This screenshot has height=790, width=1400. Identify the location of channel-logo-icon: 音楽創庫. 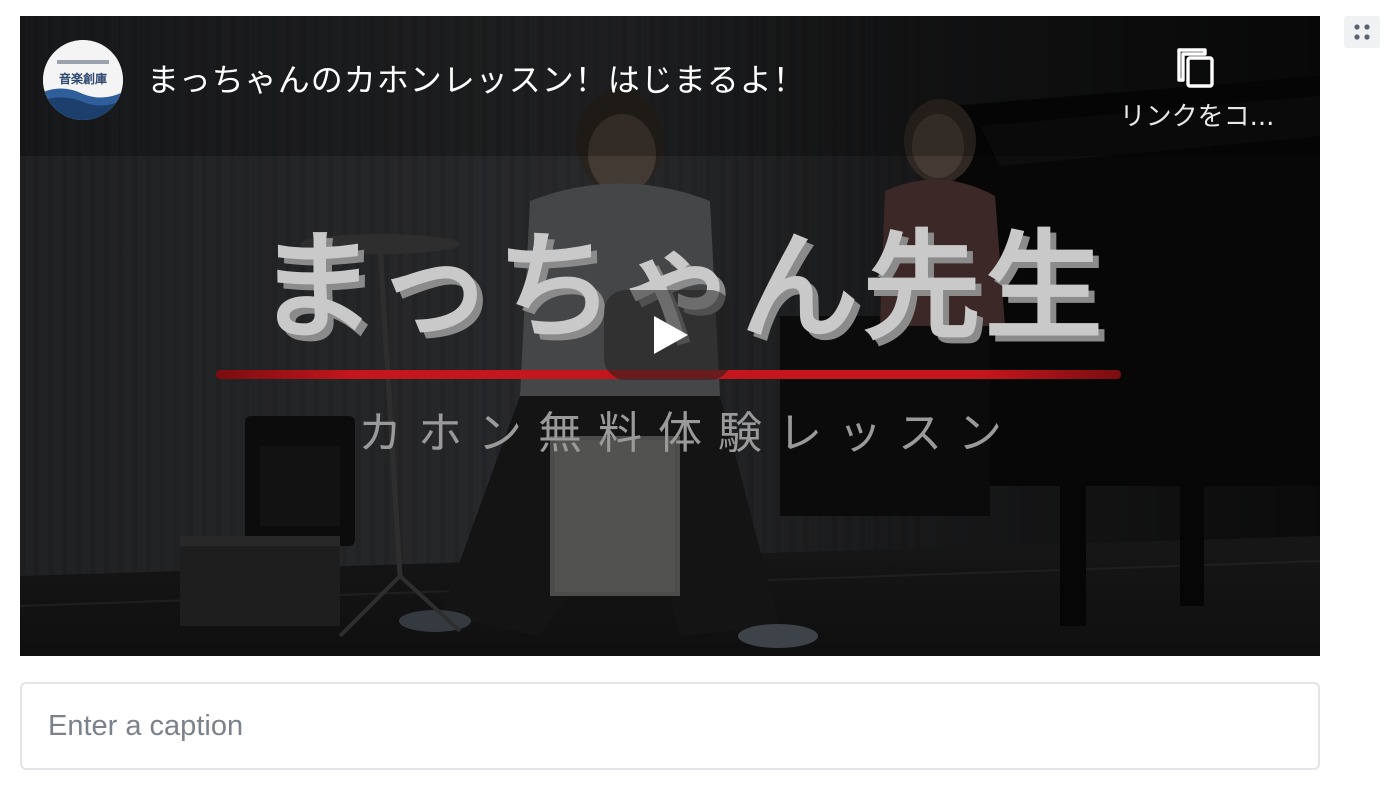
(83, 80).